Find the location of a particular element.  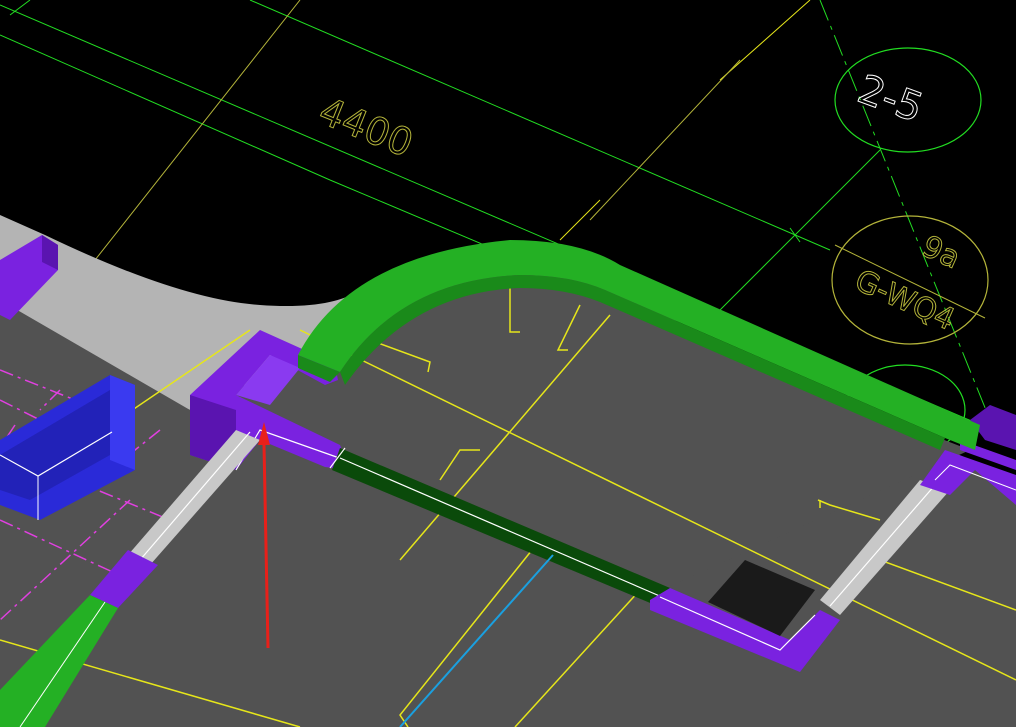

grid-bubble-2-5: 2-5 is located at coordinates (908, 100).